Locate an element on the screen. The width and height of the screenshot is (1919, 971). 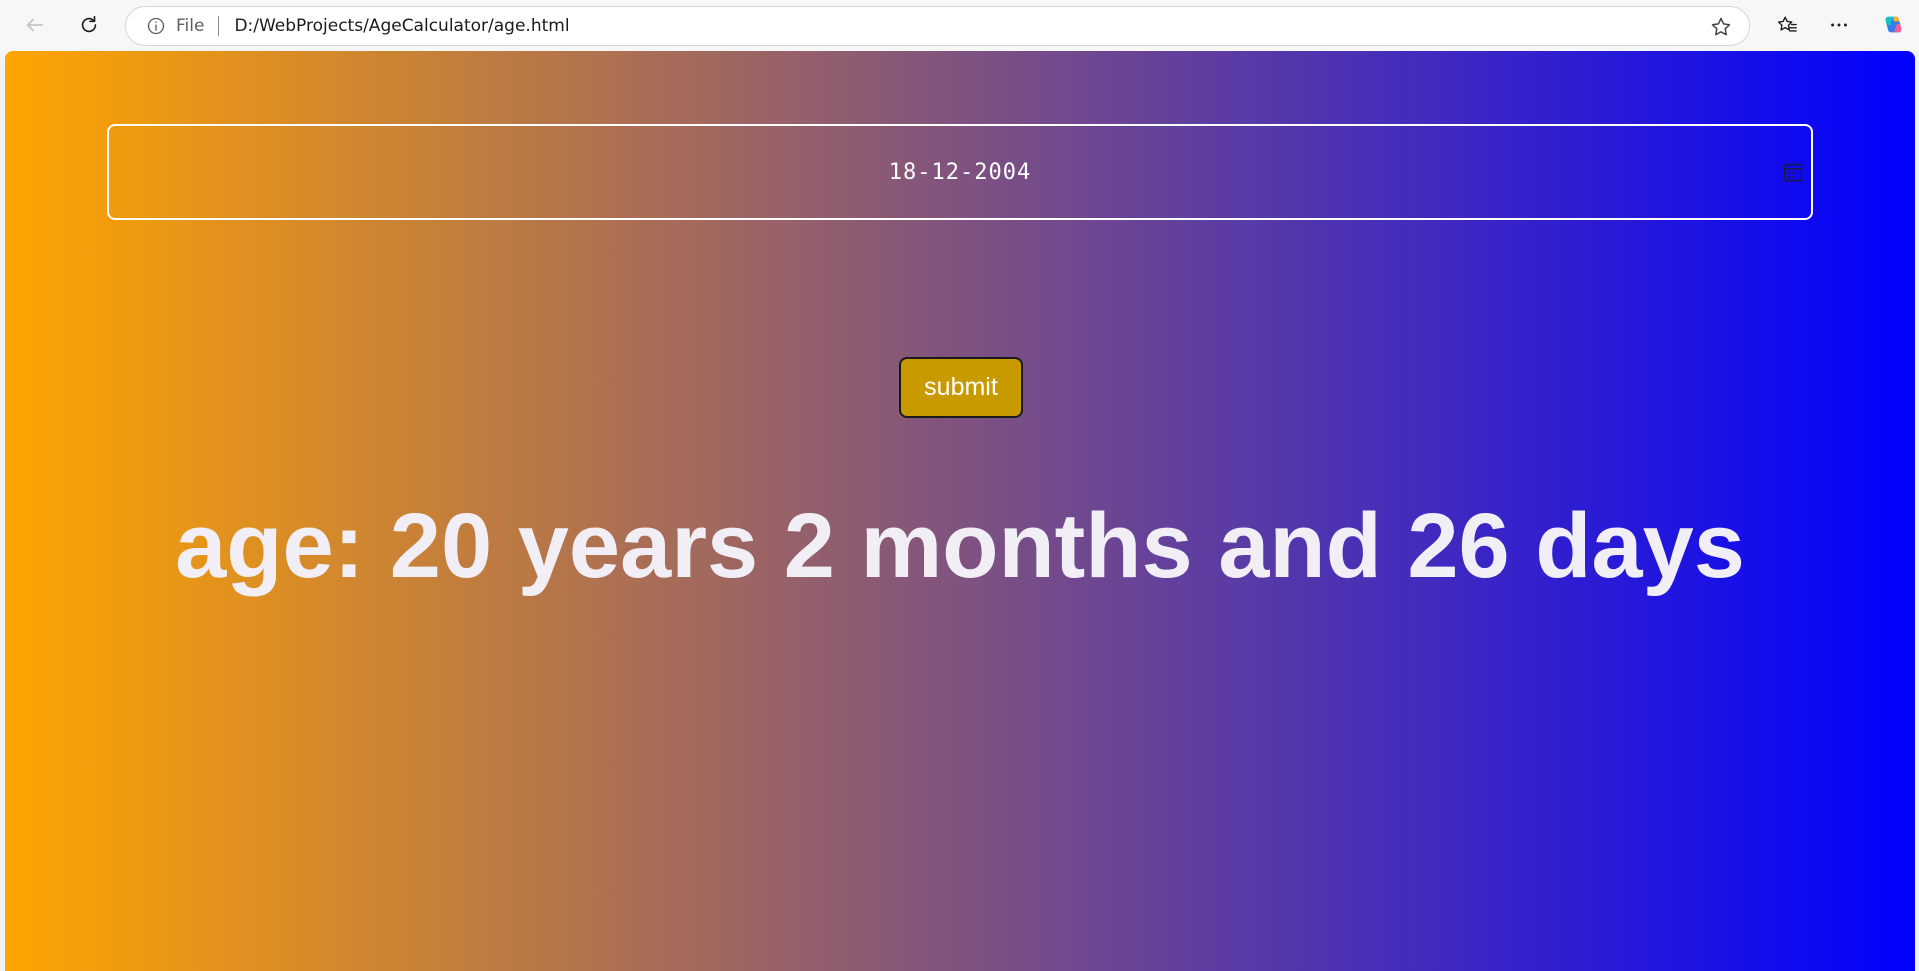
copilot-icon is located at coordinates (1893, 24).